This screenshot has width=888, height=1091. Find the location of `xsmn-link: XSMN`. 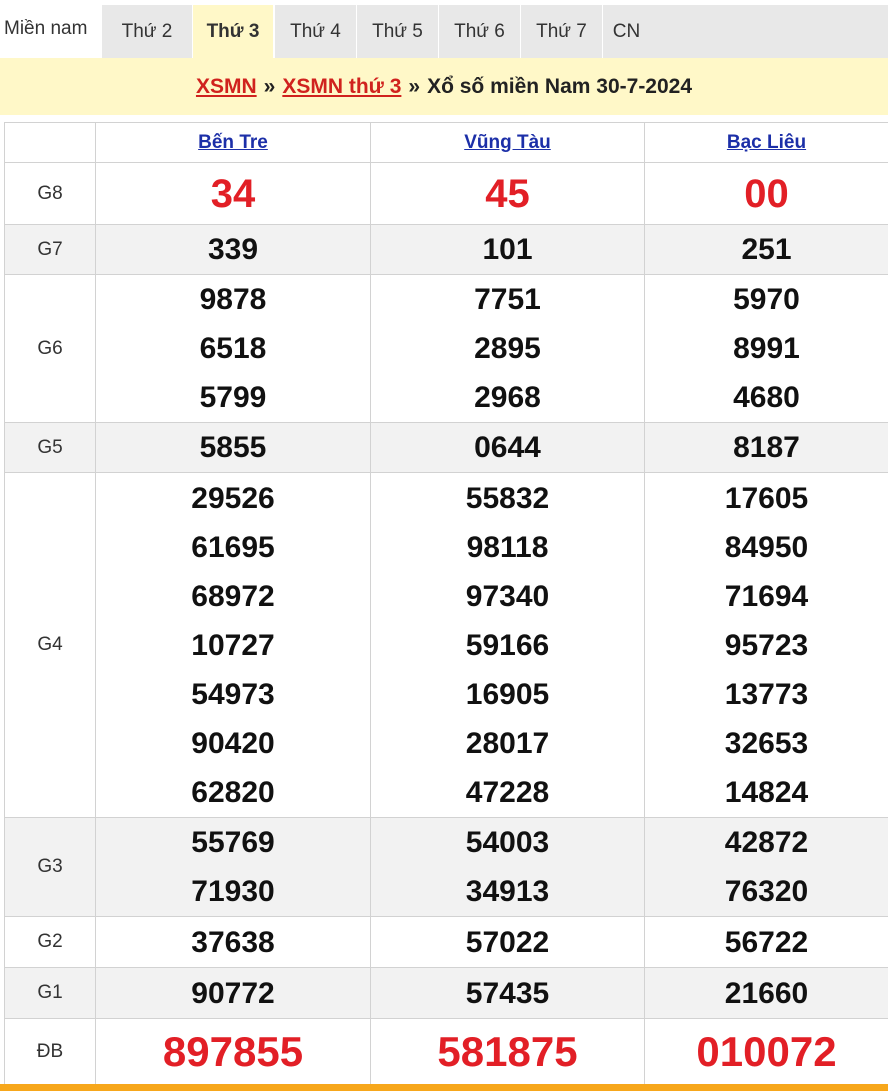

xsmn-link: XSMN is located at coordinates (226, 87).